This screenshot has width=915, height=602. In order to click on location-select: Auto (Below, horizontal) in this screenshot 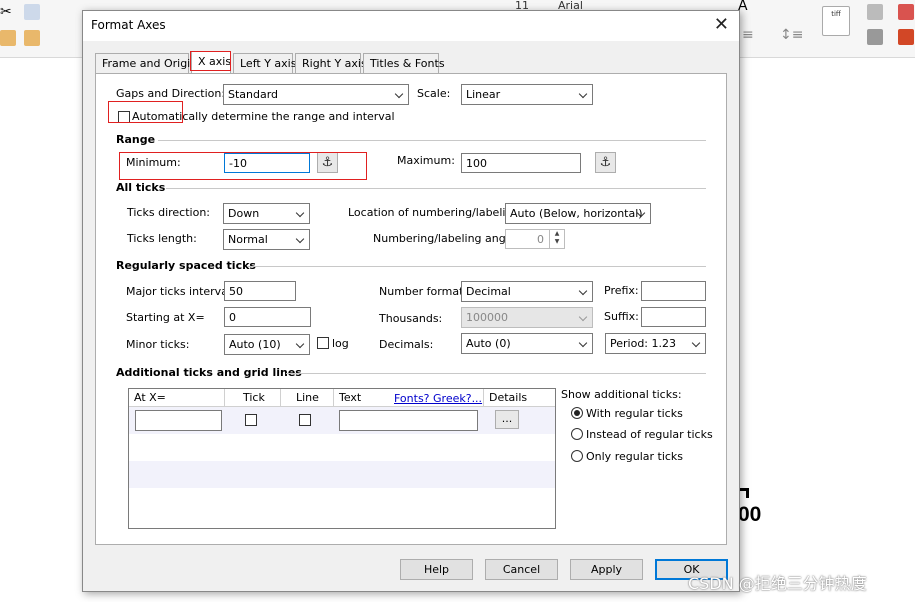, I will do `click(578, 213)`.